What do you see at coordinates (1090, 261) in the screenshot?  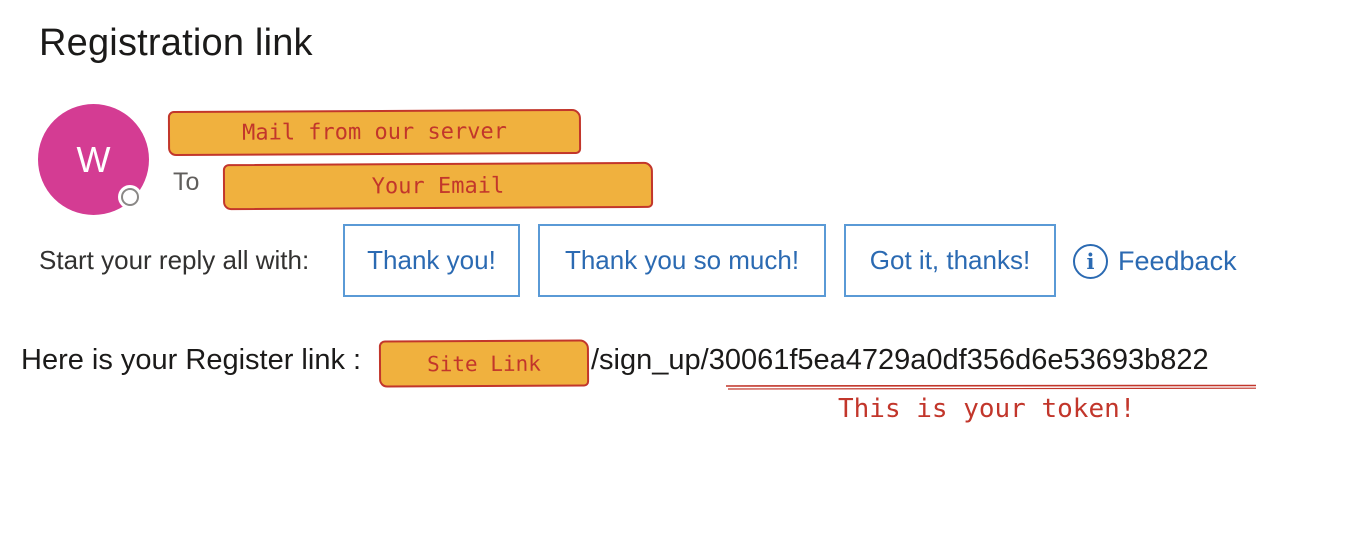 I see `info-icon: i` at bounding box center [1090, 261].